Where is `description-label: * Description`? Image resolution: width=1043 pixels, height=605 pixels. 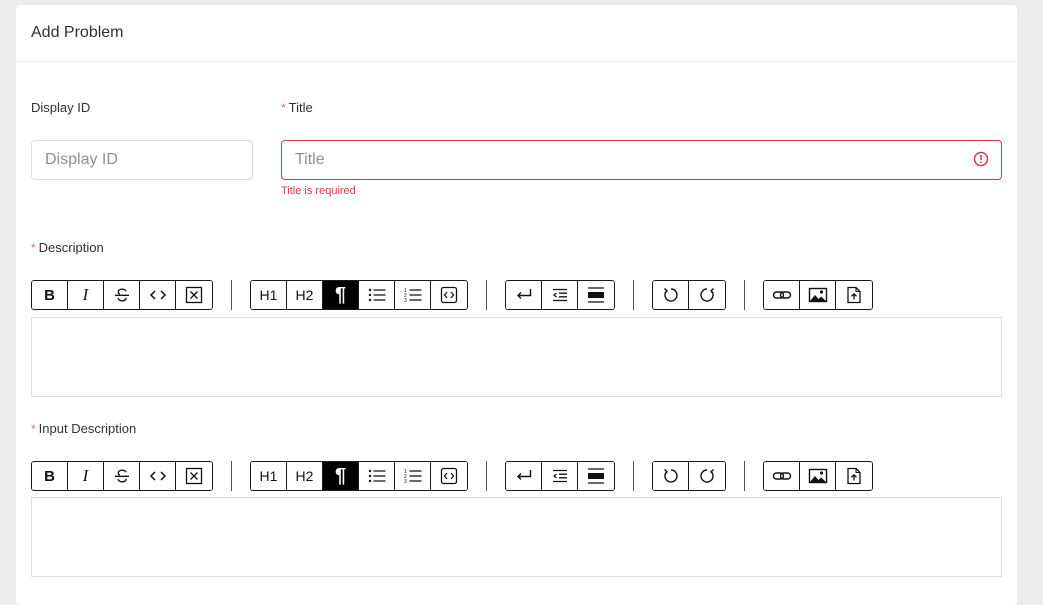
description-label: * Description is located at coordinates (67, 247).